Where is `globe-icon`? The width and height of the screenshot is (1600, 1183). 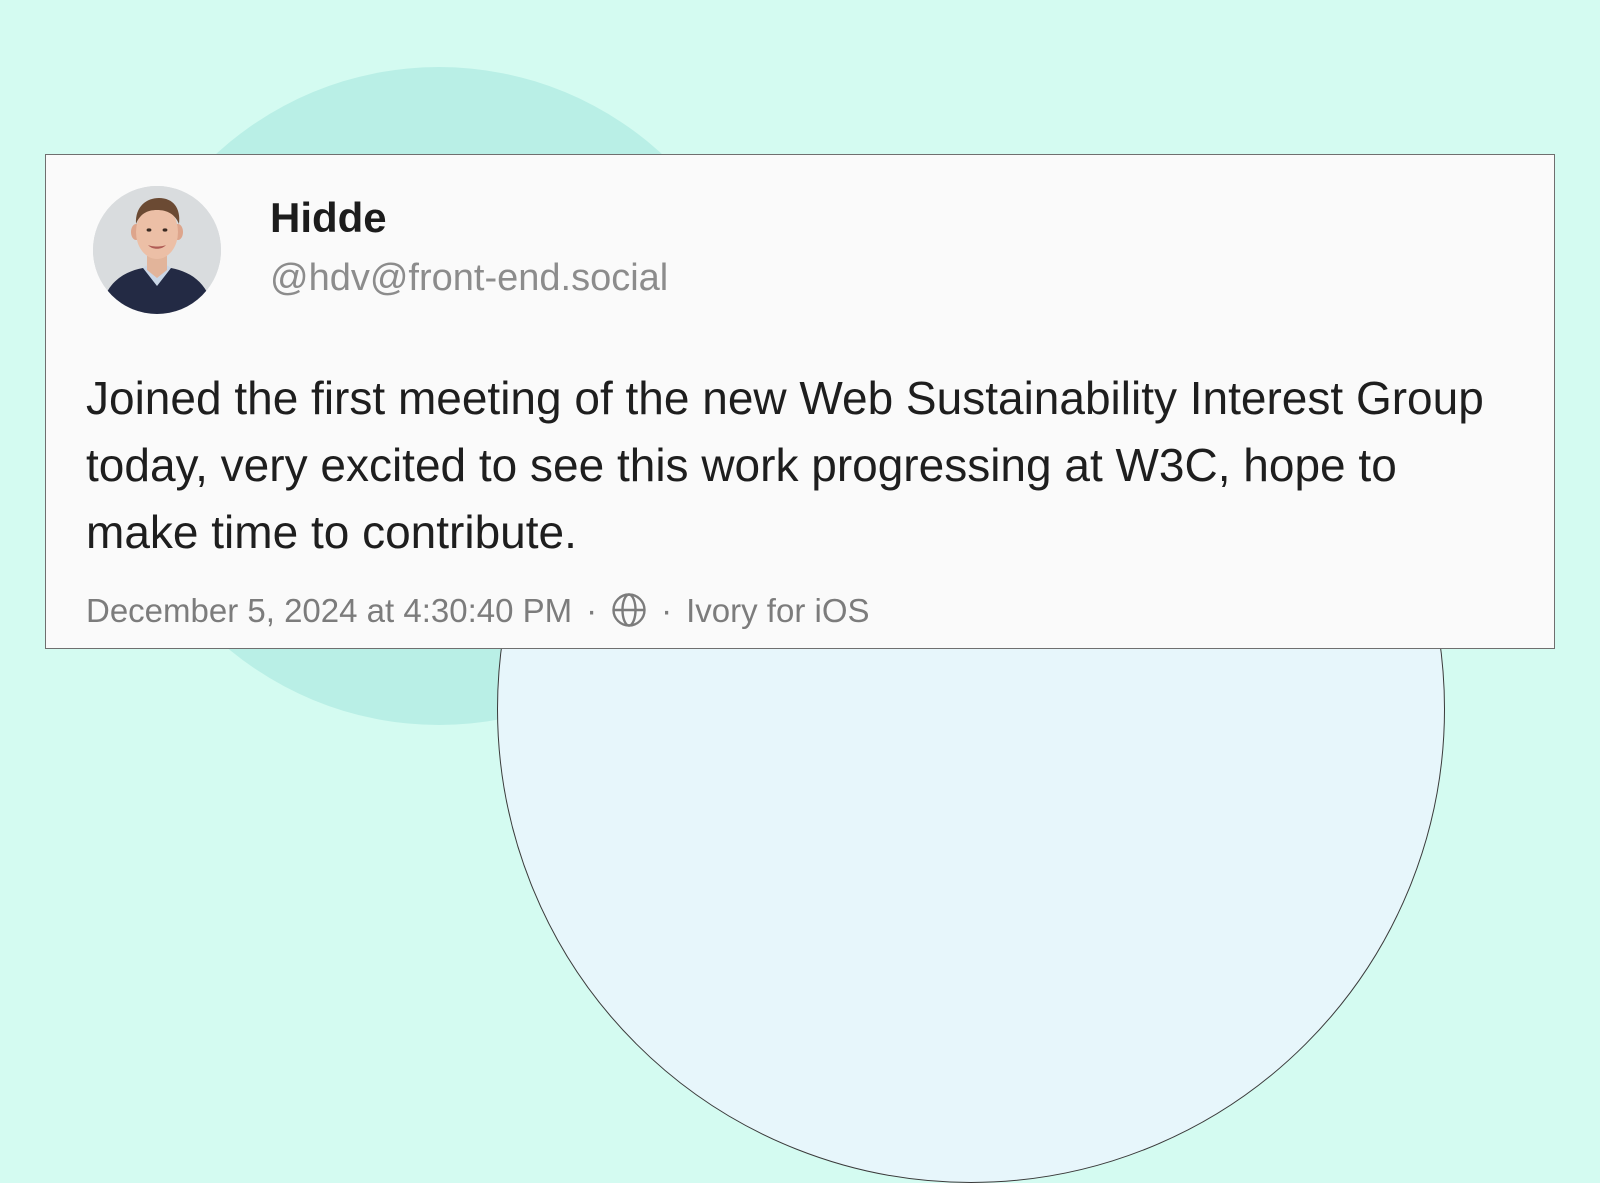
globe-icon is located at coordinates (629, 610).